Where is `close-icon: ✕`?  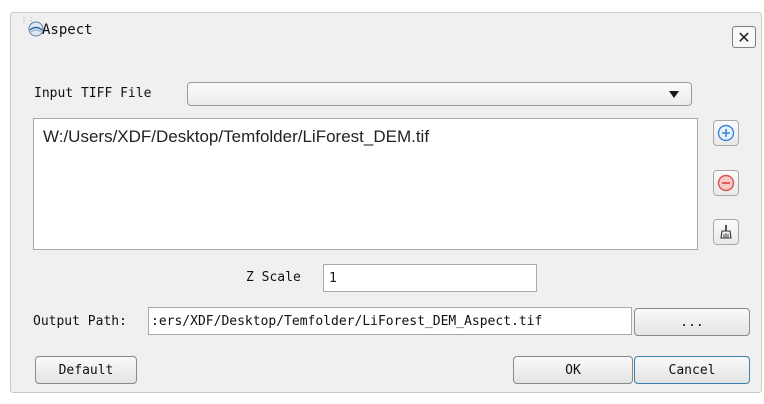
close-icon: ✕ is located at coordinates (744, 37).